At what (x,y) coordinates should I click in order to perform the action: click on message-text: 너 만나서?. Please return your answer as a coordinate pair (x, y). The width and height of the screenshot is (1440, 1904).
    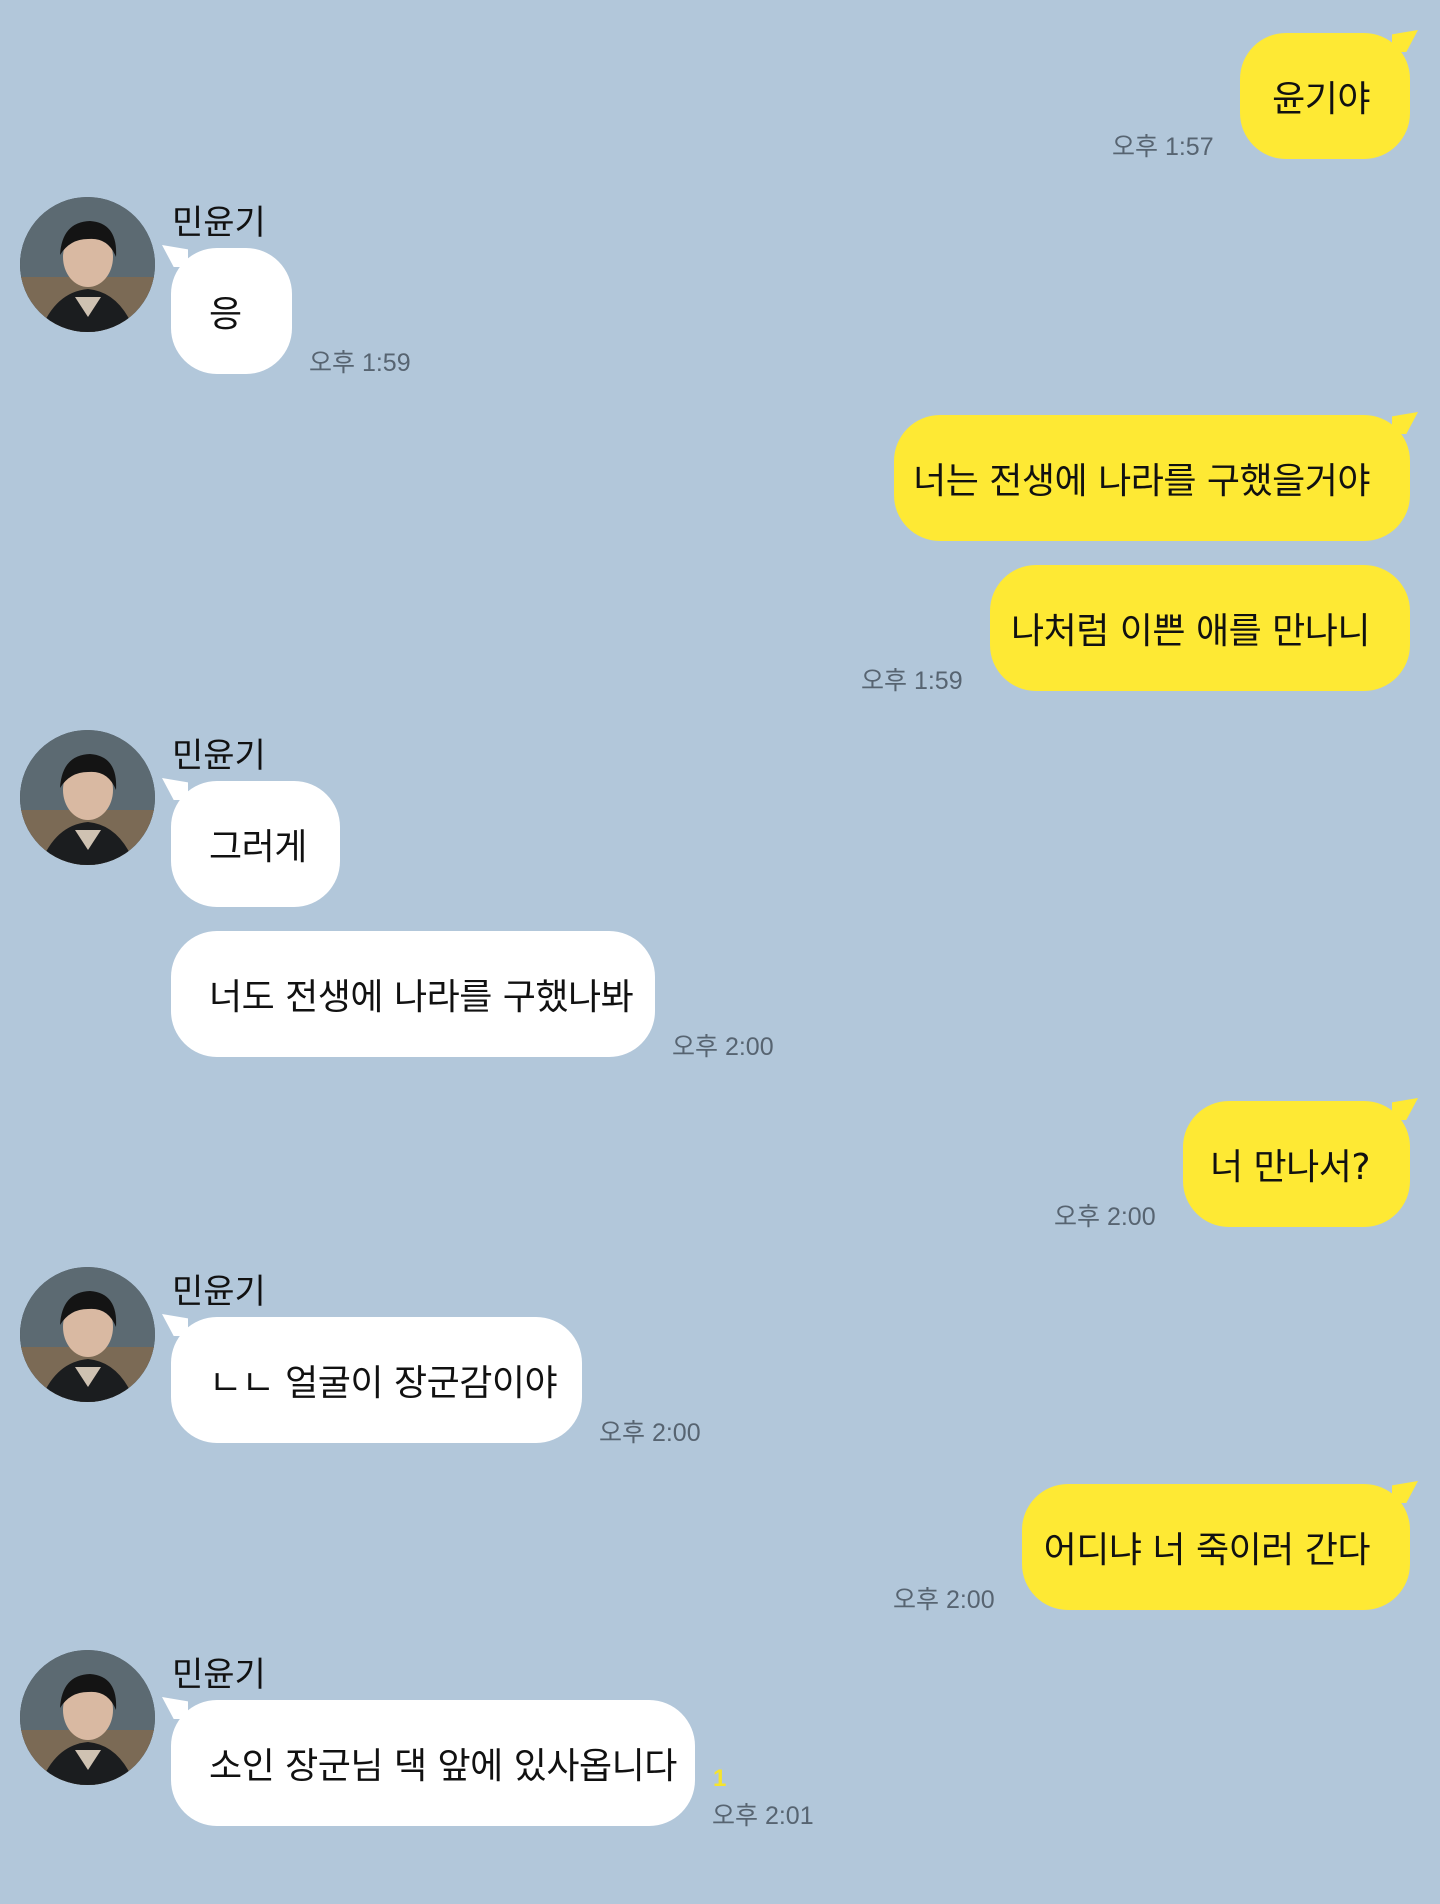
    Looking at the image, I should click on (1290, 1167).